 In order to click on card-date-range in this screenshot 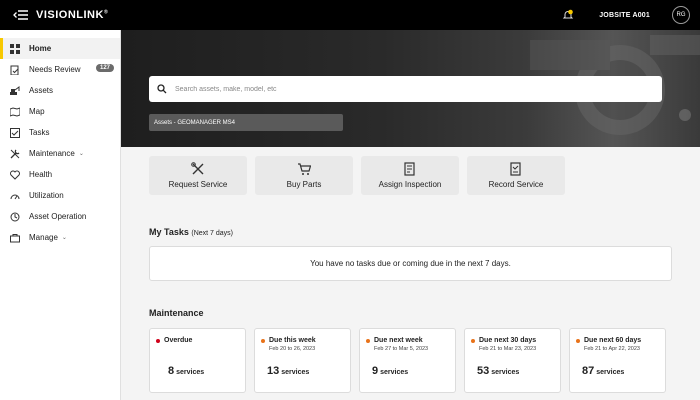, I will do `click(204, 349)`.